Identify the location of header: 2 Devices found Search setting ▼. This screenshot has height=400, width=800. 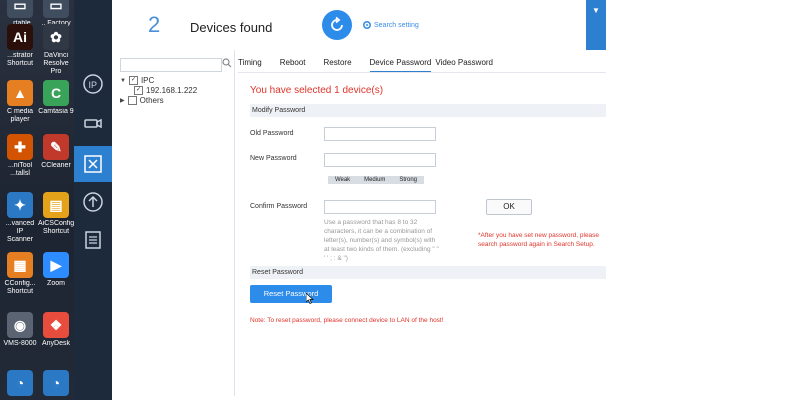
(359, 25).